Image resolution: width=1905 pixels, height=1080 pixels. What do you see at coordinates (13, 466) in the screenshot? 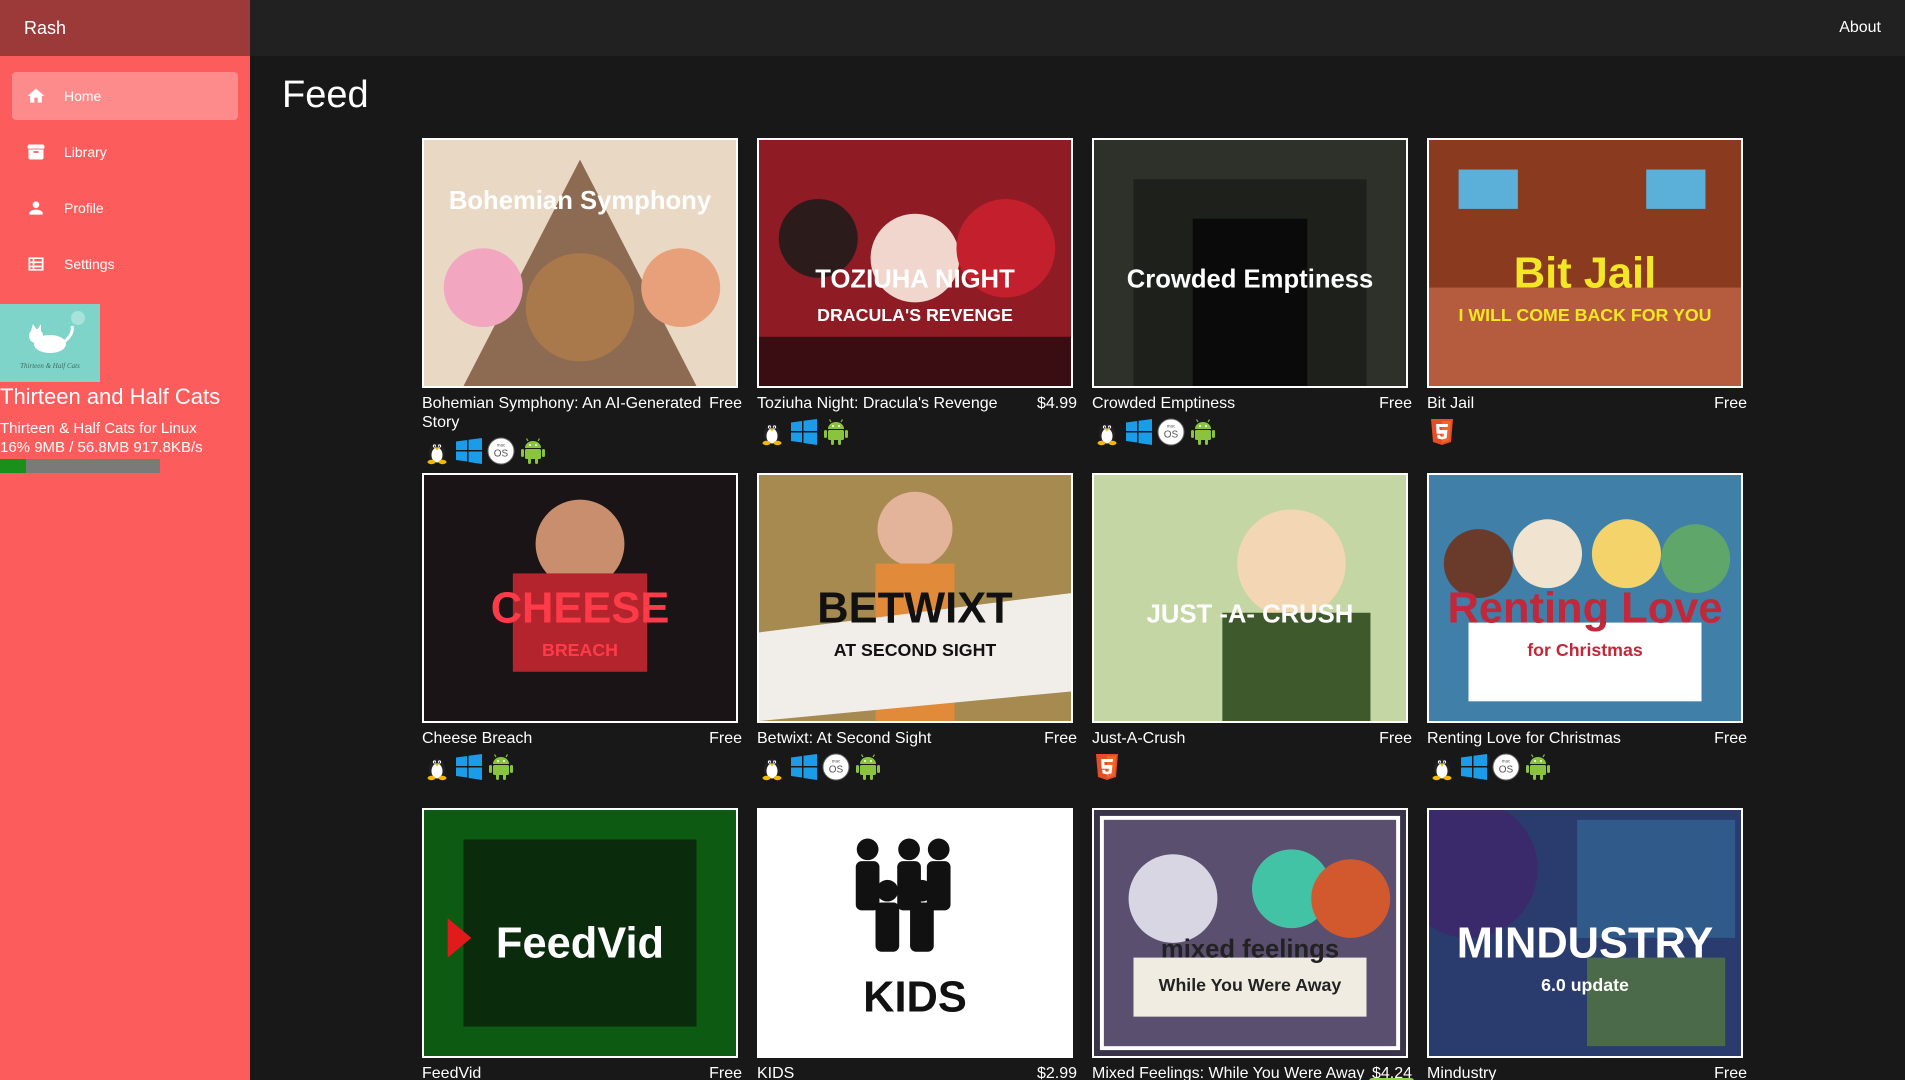
I see `download-progress-fill` at bounding box center [13, 466].